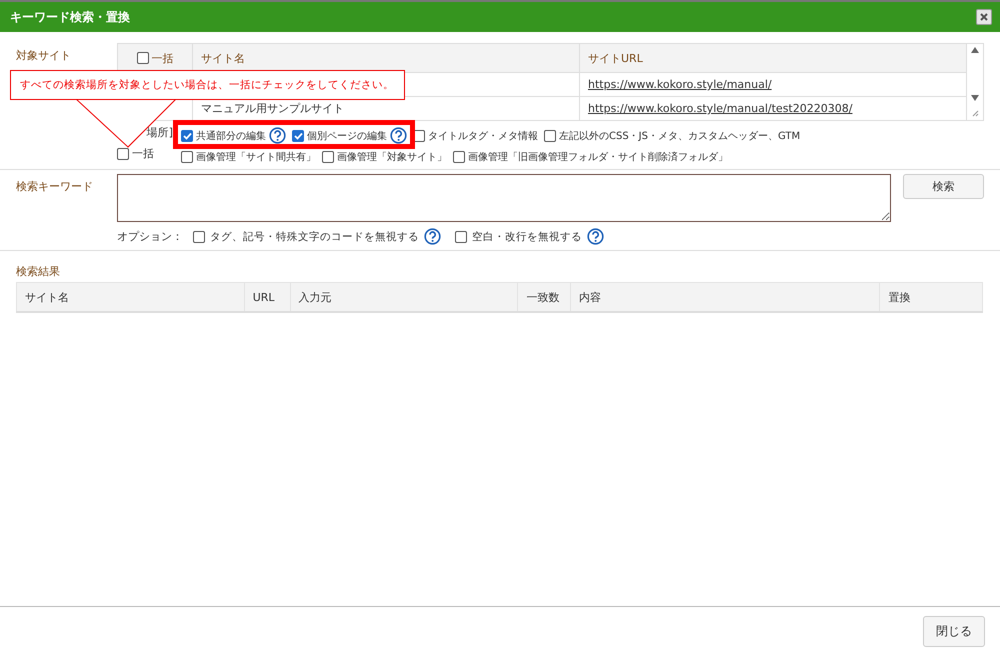 This screenshot has width=1000, height=655. I want to click on section-label: 対象サイト, so click(44, 55).